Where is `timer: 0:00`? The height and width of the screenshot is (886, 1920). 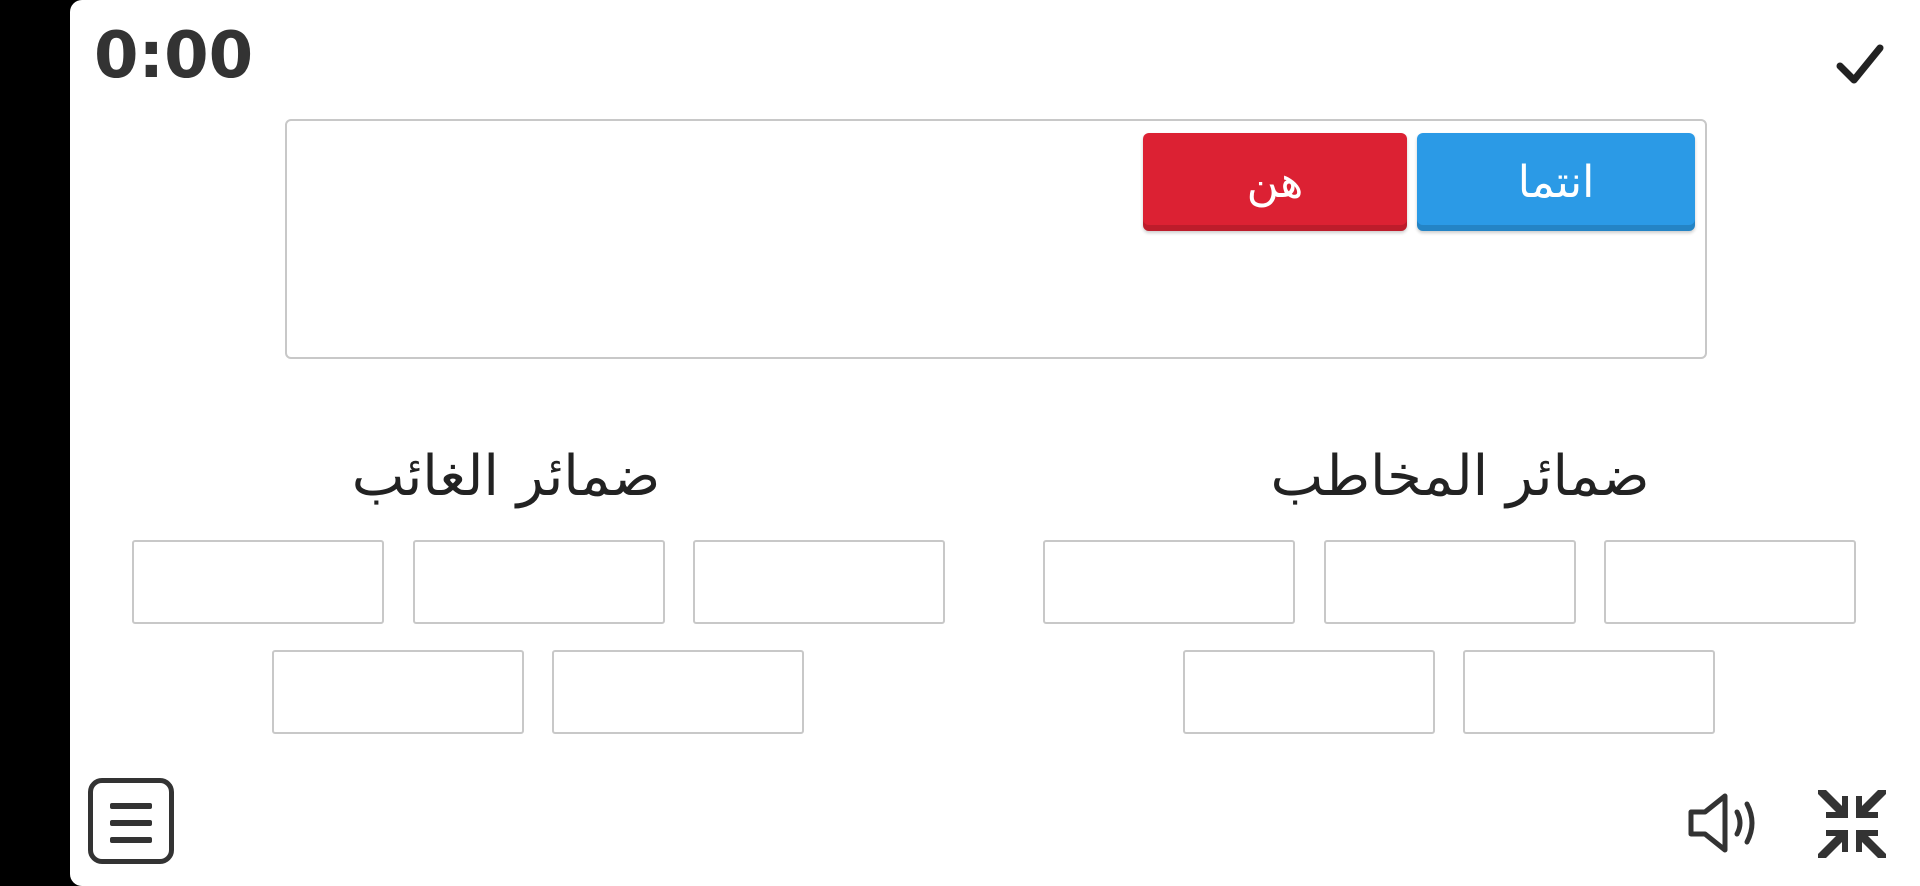 timer: 0:00 is located at coordinates (174, 56).